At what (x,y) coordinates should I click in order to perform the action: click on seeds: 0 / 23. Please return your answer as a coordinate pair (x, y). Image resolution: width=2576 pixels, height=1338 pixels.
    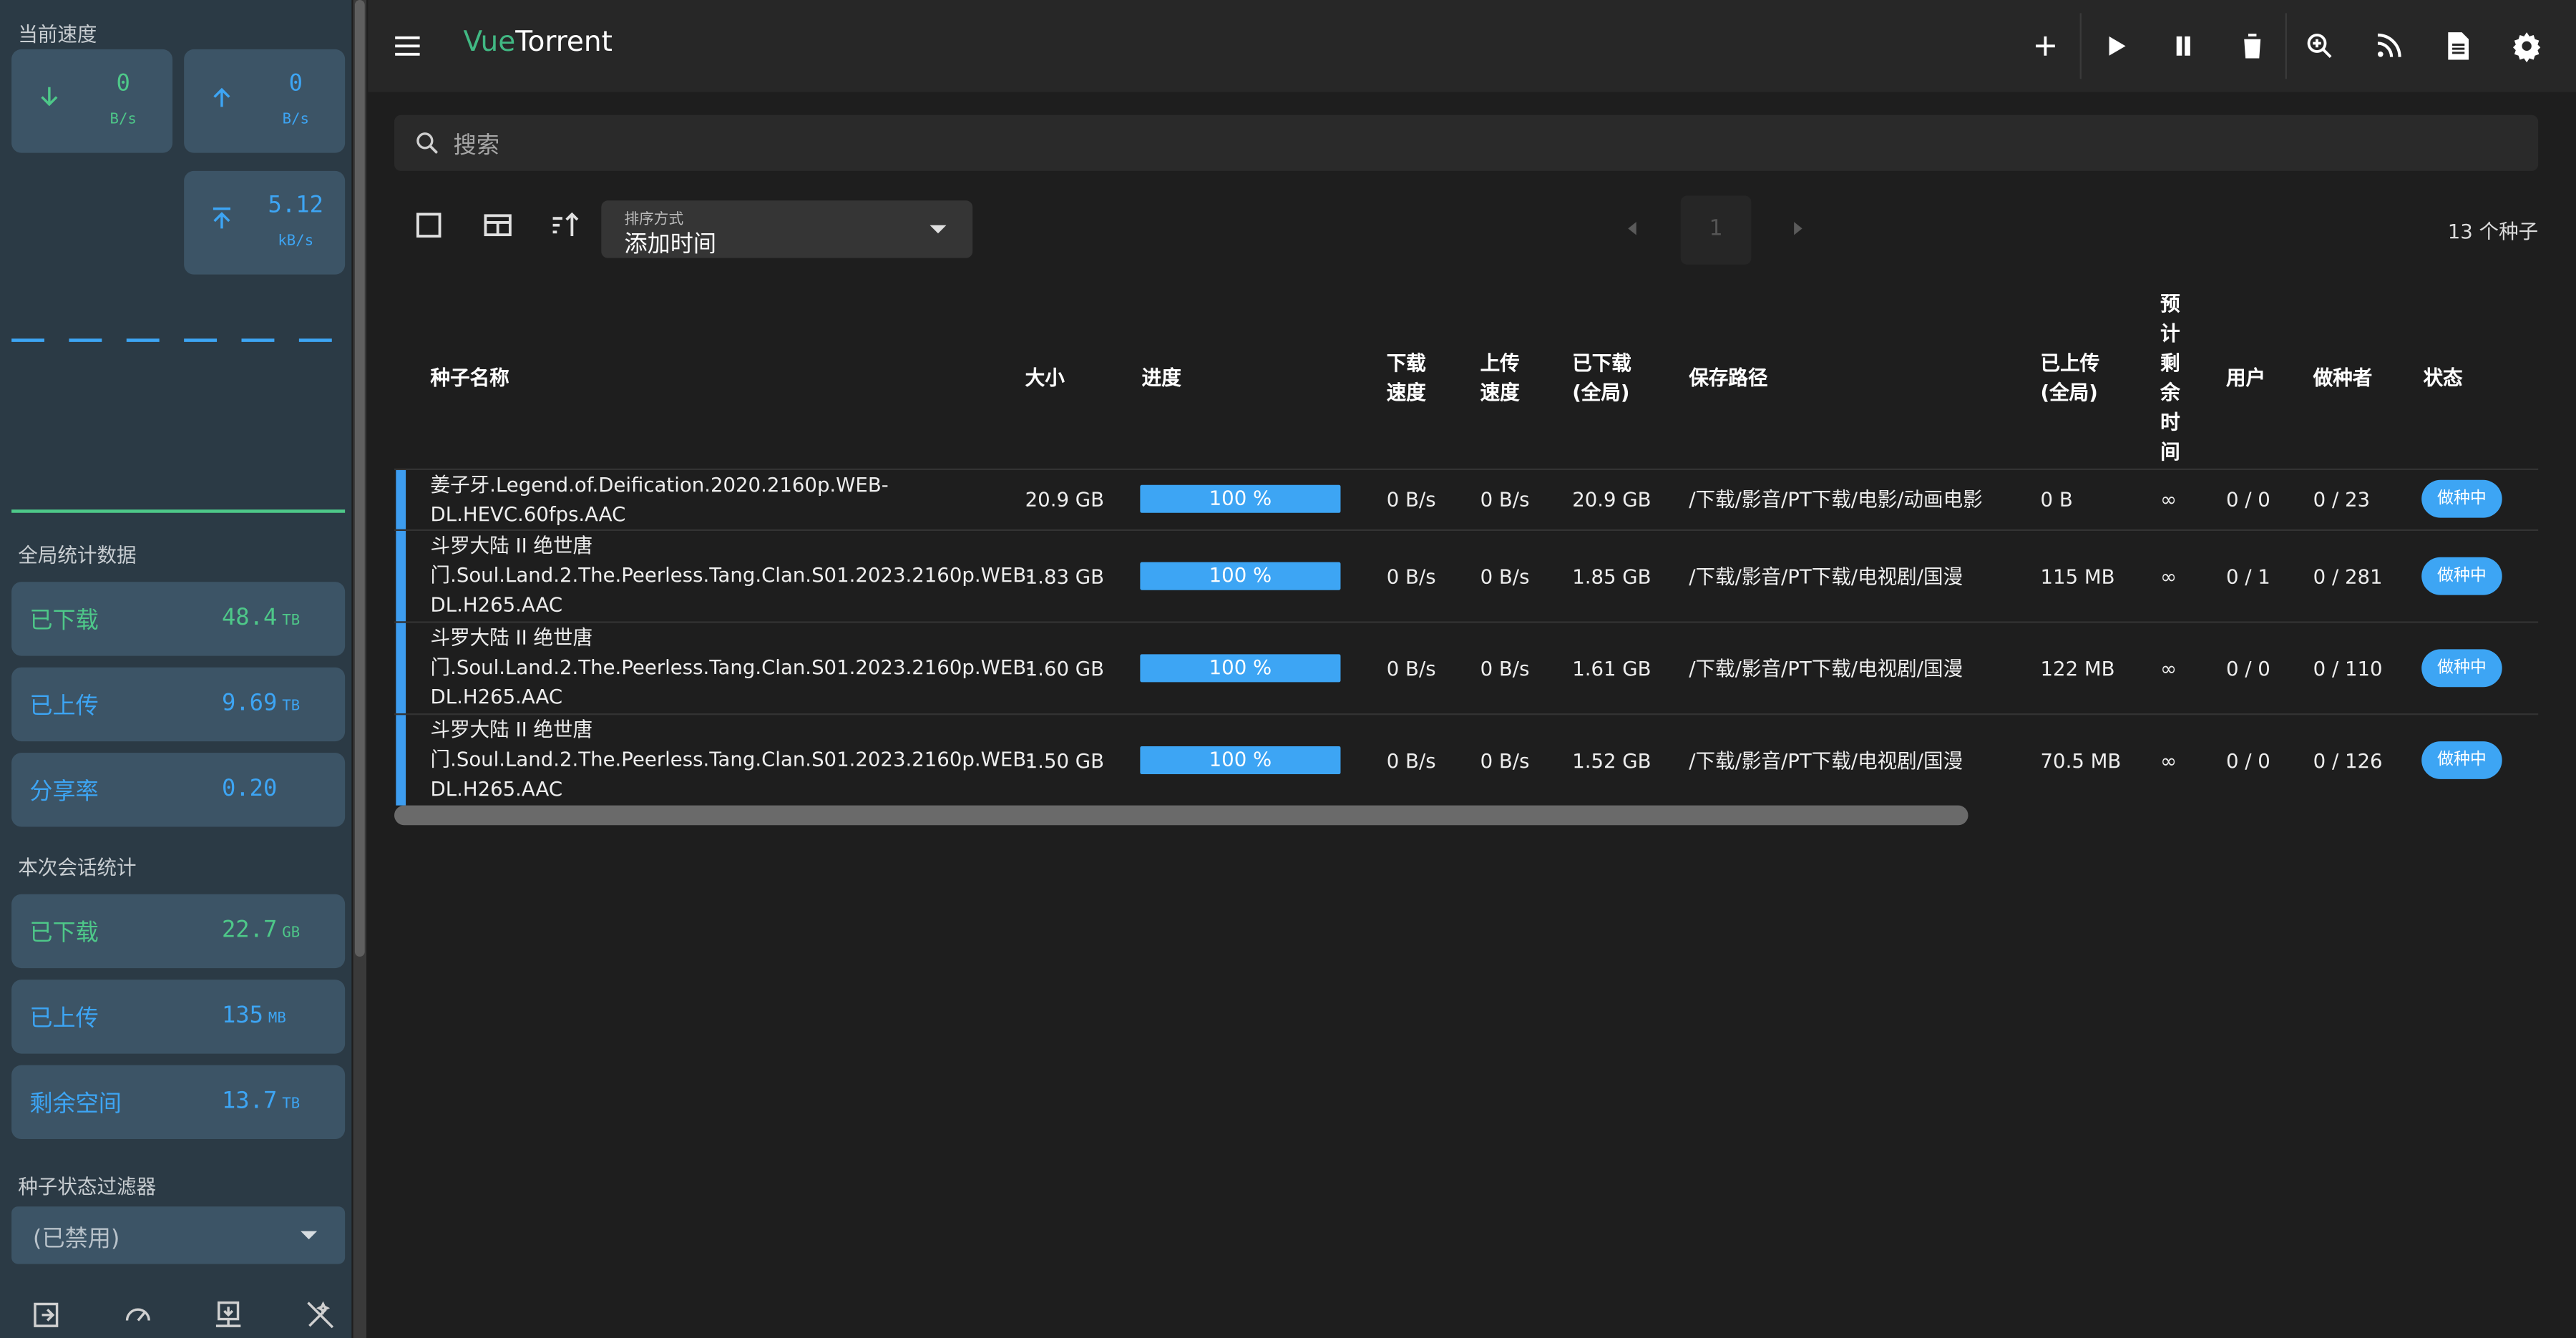
    Looking at the image, I should click on (2342, 500).